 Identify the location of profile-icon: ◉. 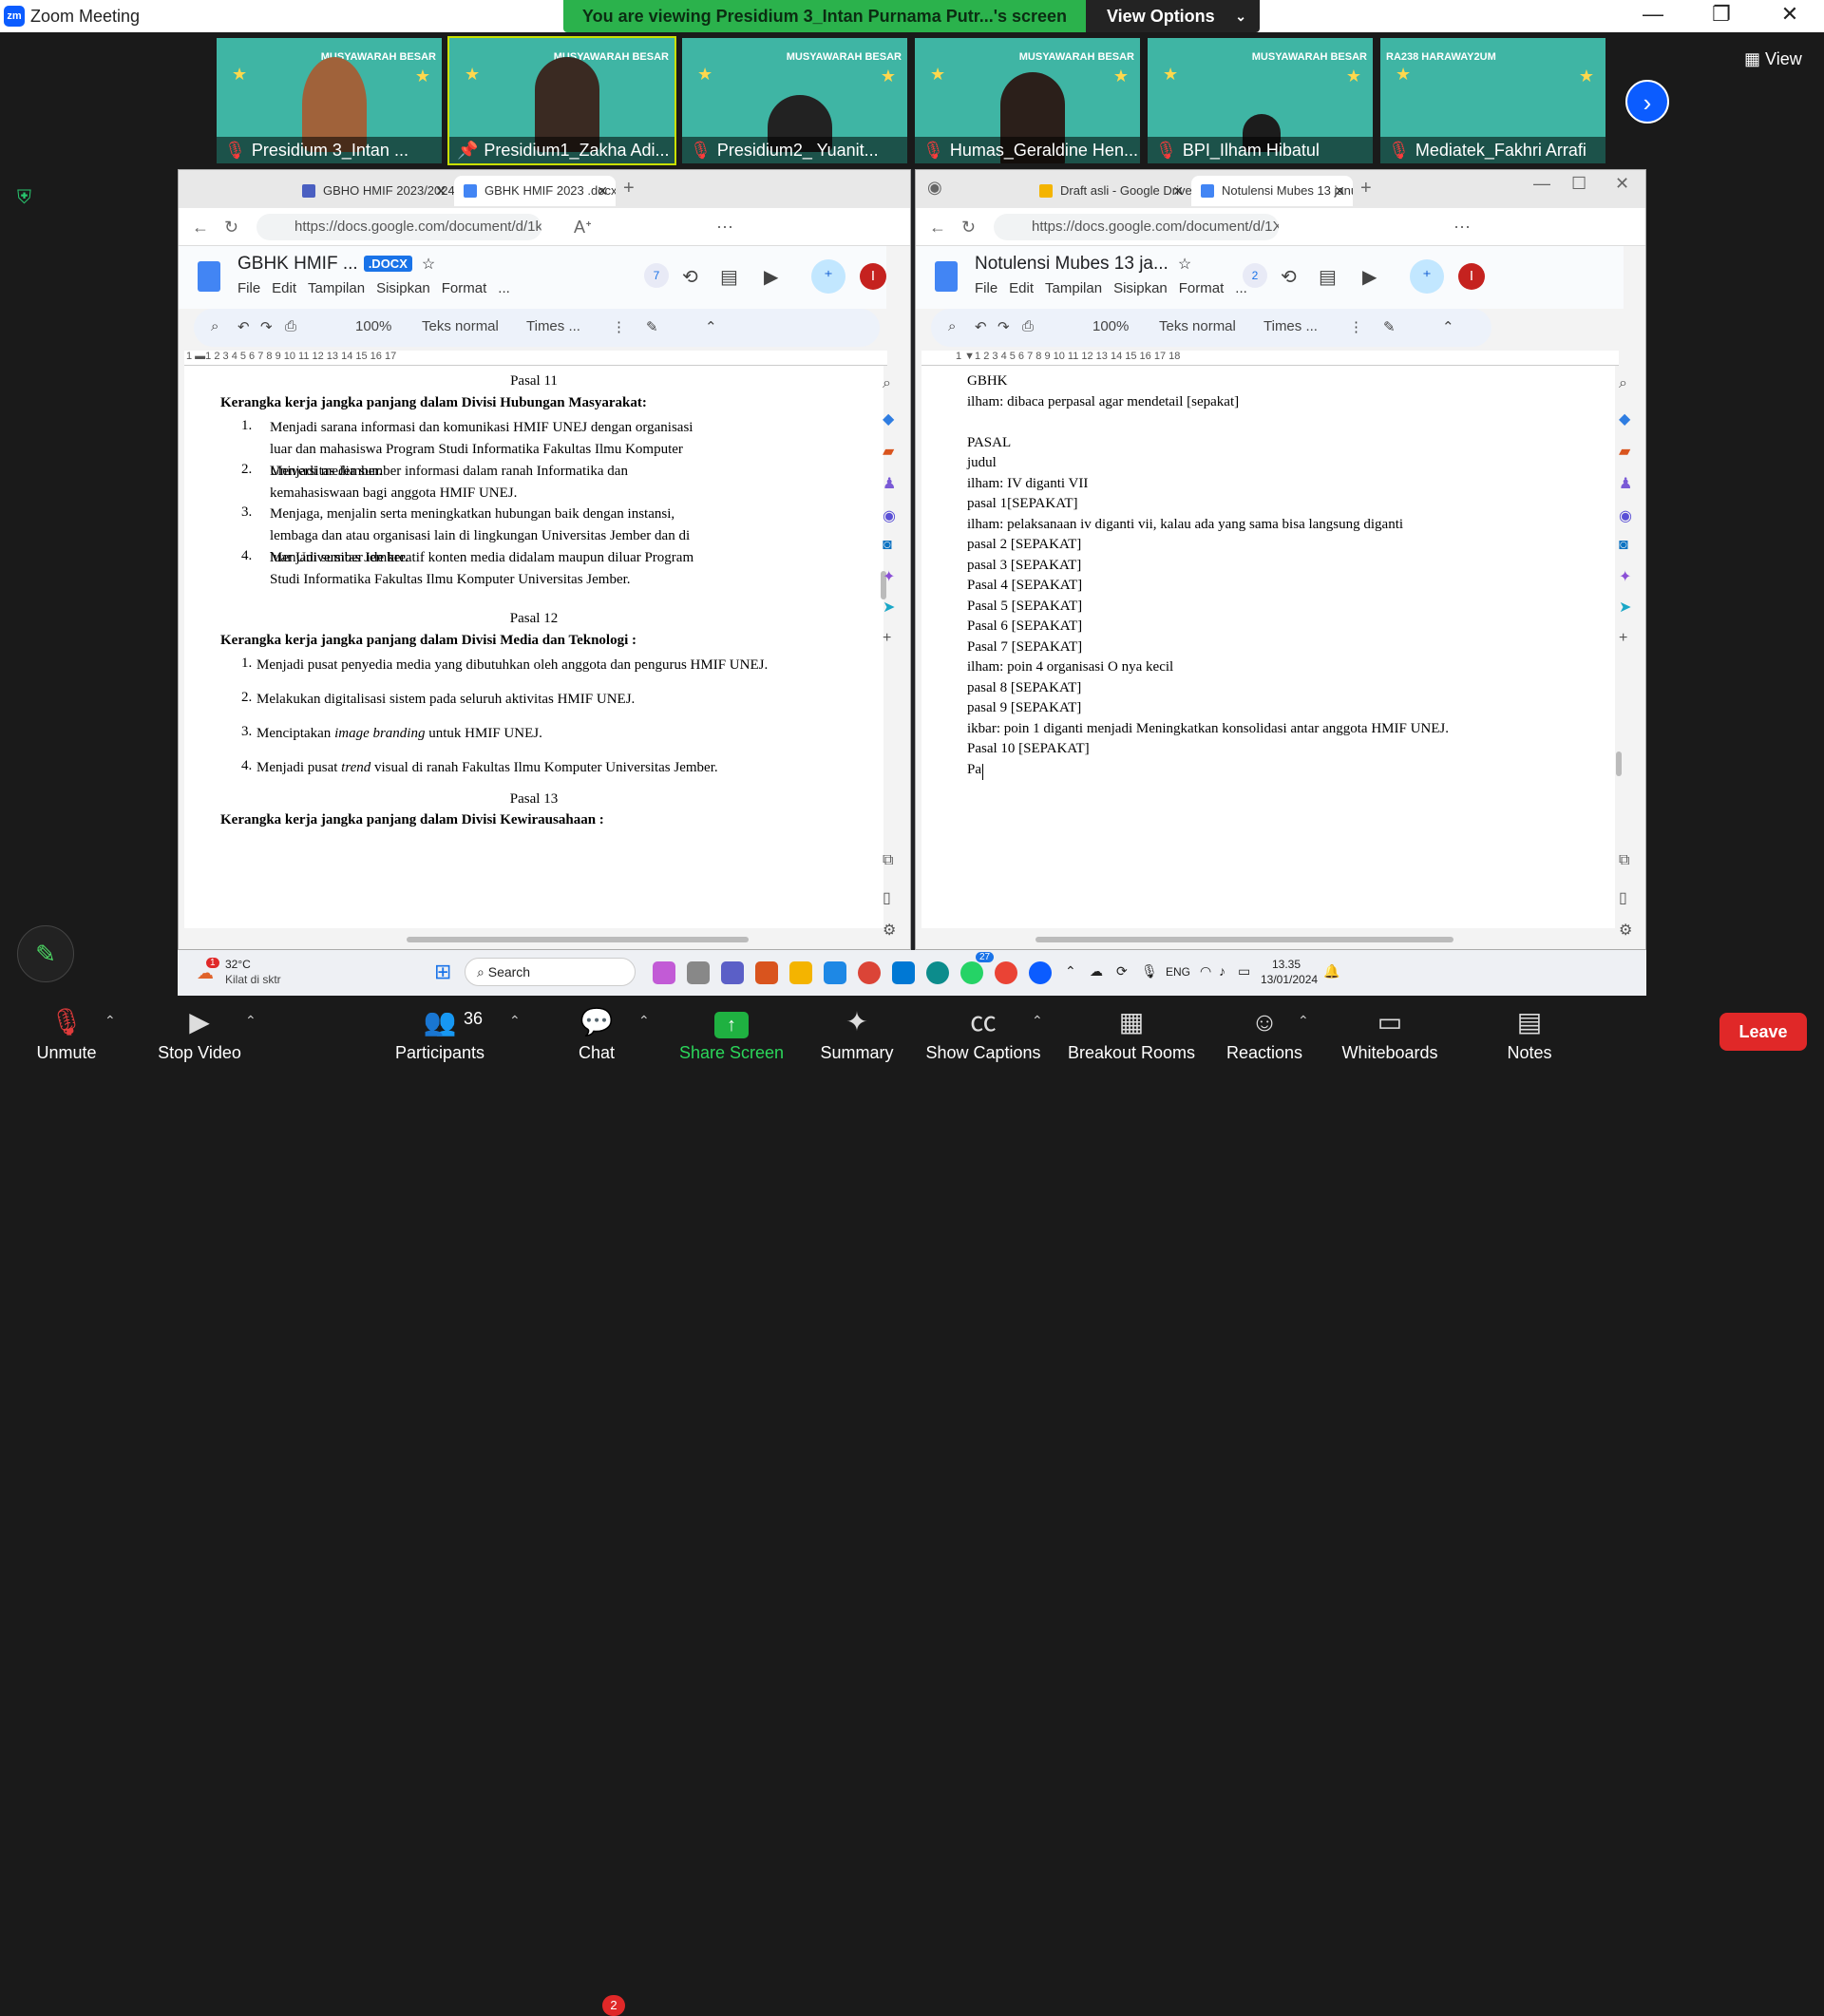
(934, 188).